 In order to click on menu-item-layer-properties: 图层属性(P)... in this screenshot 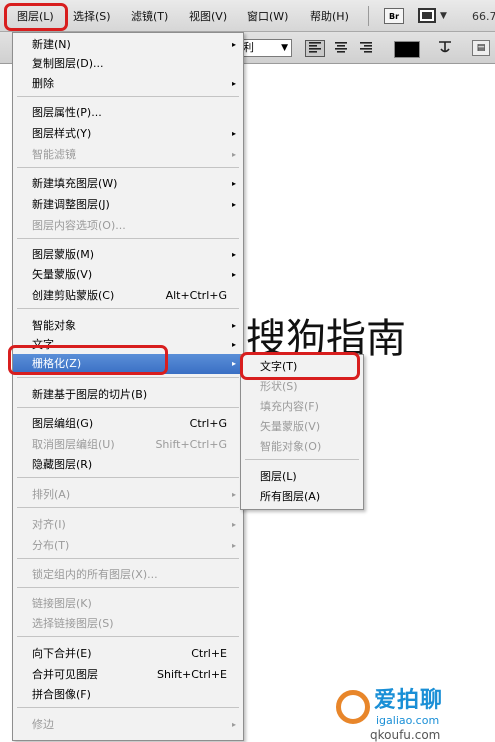, I will do `click(128, 113)`.